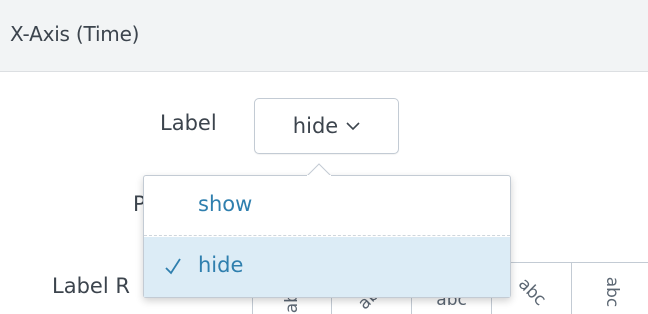 This screenshot has height=314, width=648. Describe the element at coordinates (91, 286) in the screenshot. I see `label-rotation-label: Label R` at that location.